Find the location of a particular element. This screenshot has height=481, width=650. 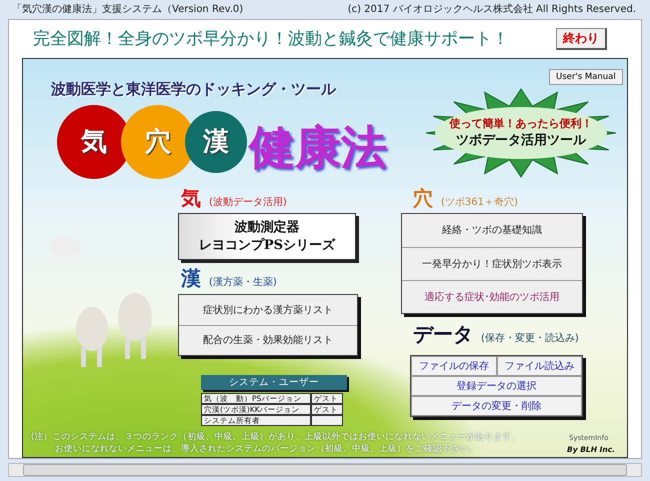

ketsu-heading: 穴 is located at coordinates (423, 198).